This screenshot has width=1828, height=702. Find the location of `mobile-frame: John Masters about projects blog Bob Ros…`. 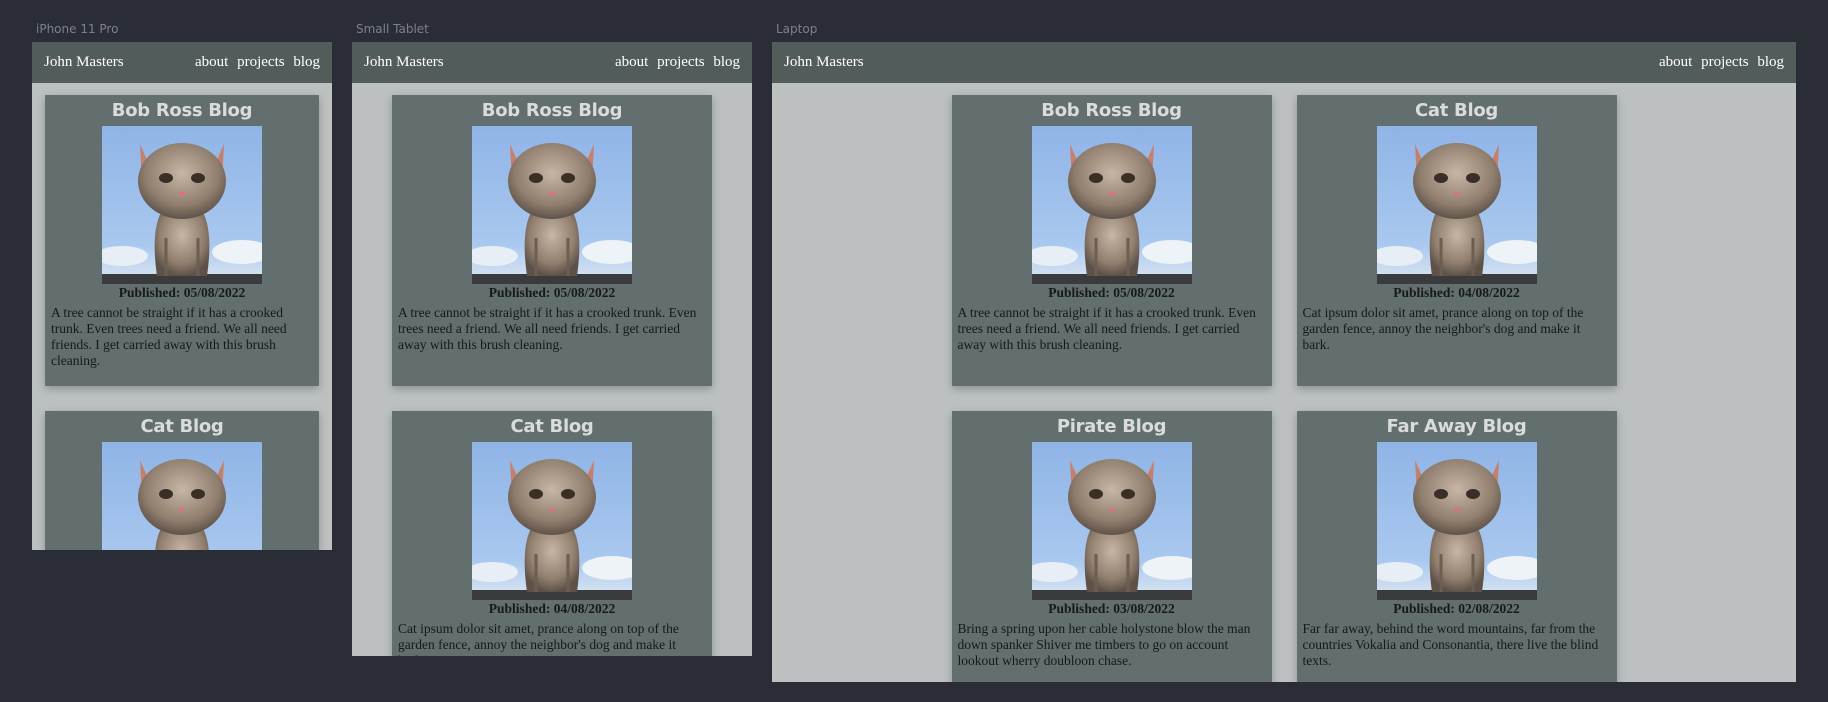

mobile-frame: John Masters about projects blog Bob Ros… is located at coordinates (182, 296).